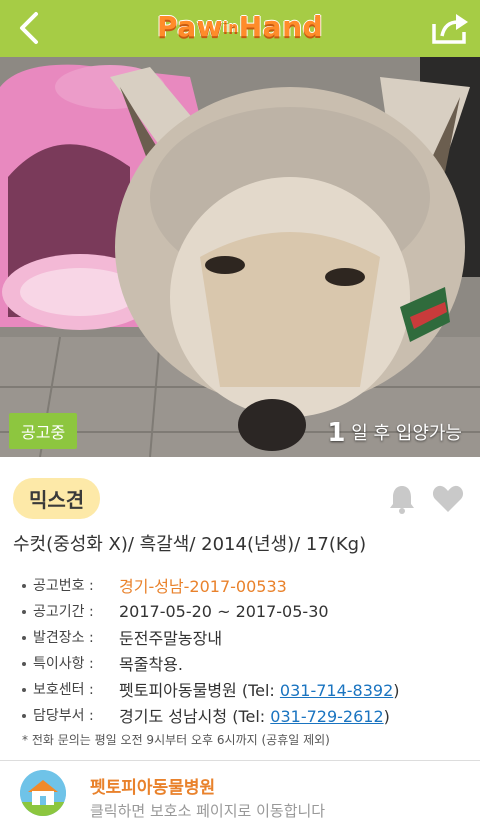  Describe the element at coordinates (394, 433) in the screenshot. I see `adoption-countdown: 1 일 후 입양가능` at that location.